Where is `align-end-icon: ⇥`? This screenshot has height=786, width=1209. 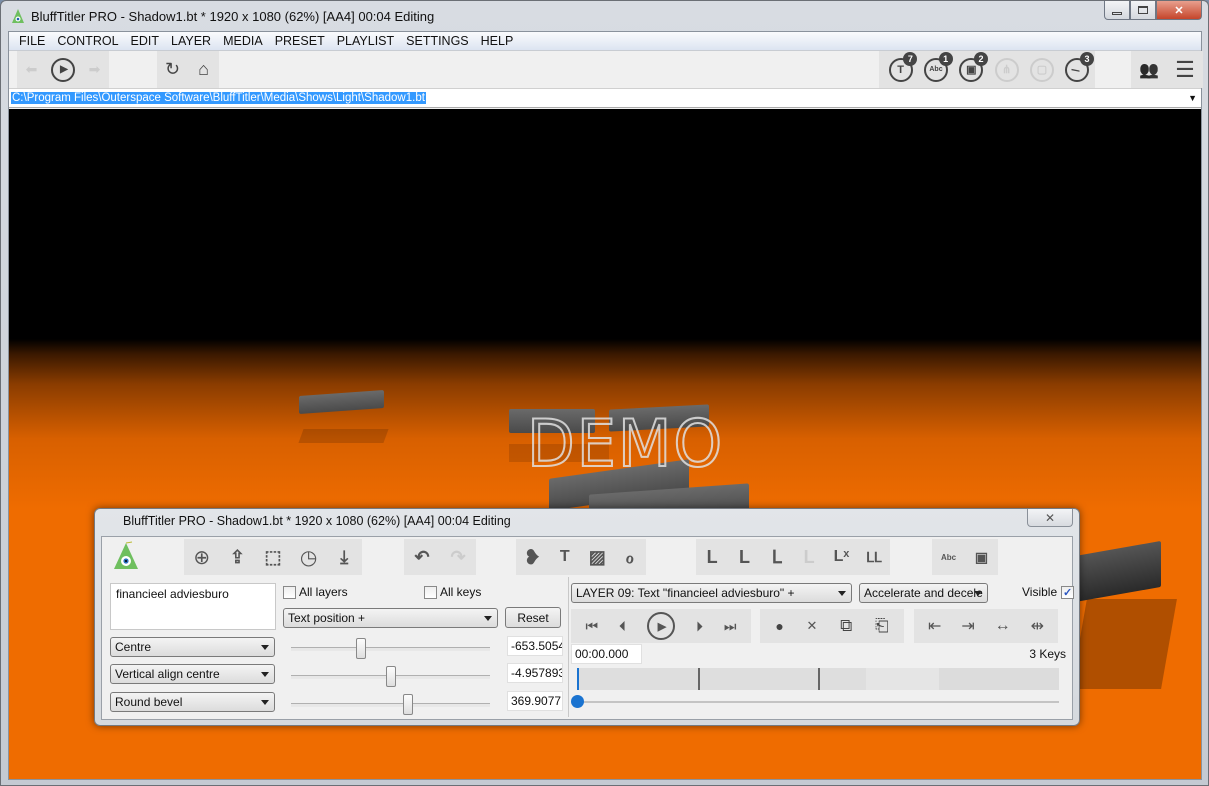
align-end-icon: ⇥ is located at coordinates (967, 626).